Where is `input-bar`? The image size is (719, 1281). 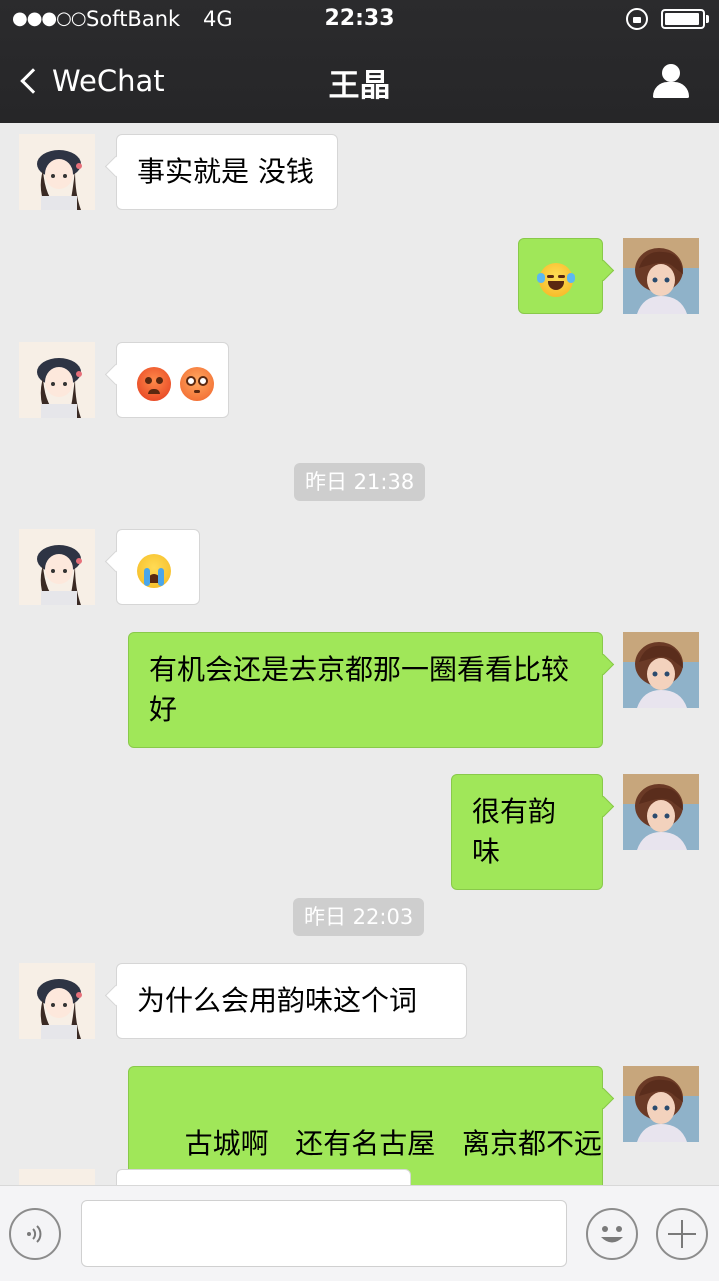 input-bar is located at coordinates (359, 1233).